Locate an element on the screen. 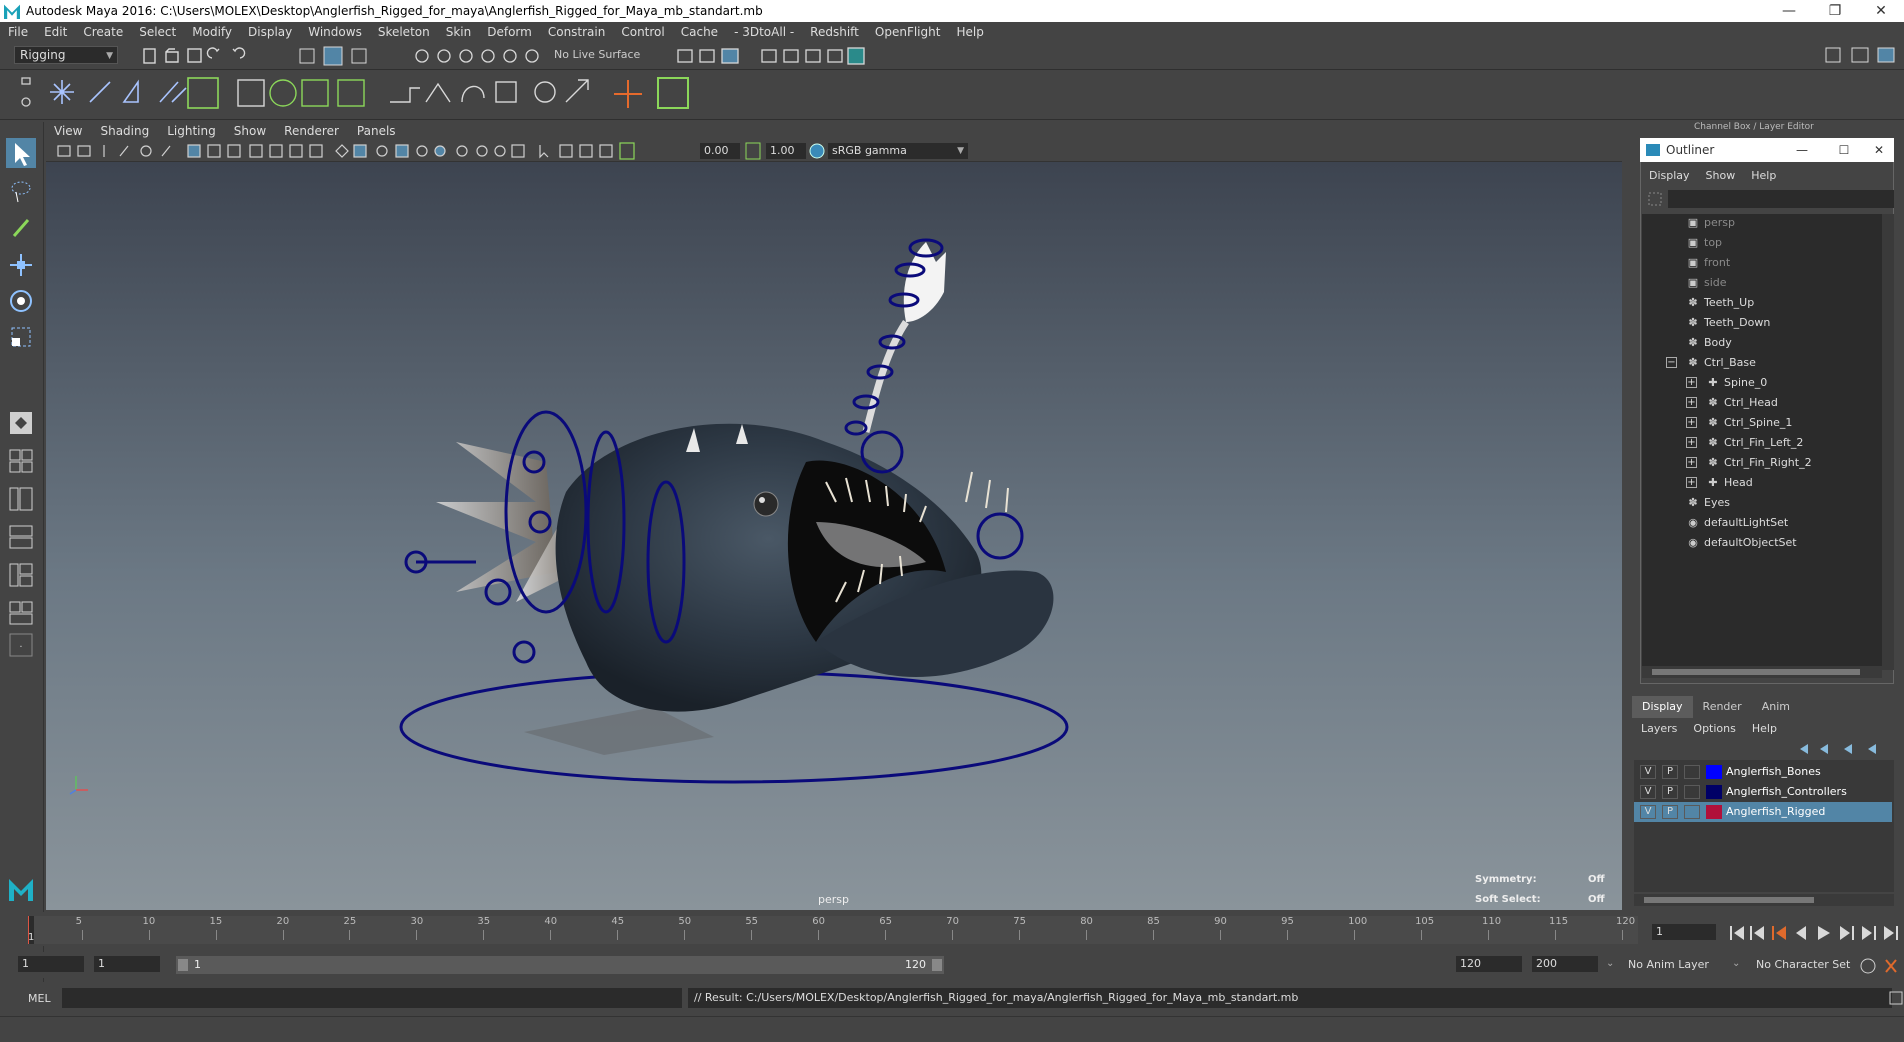 This screenshot has width=1904, height=1042. outliner-item: ▣ side is located at coordinates (1706, 283).